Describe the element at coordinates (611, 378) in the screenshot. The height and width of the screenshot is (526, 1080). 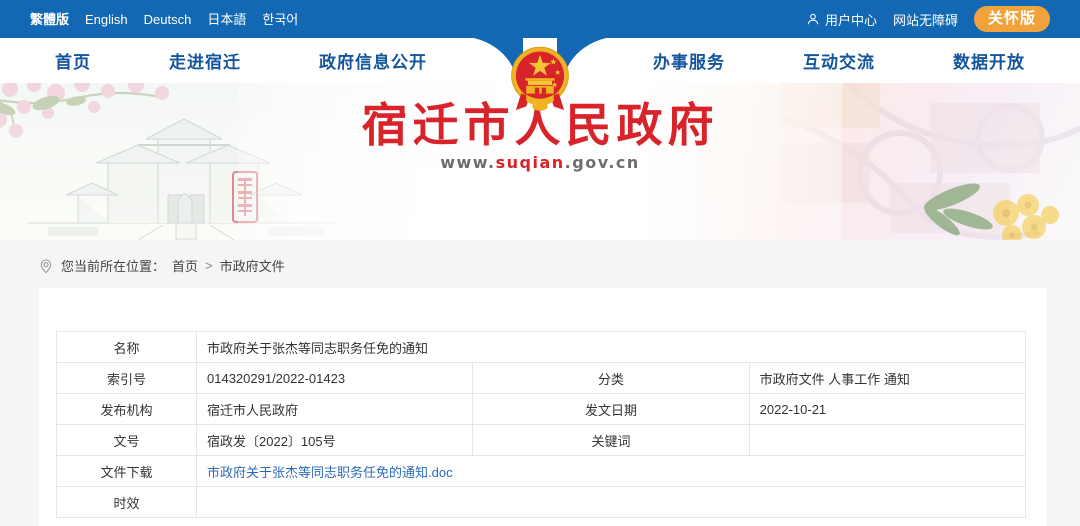
I see `meta-label-category: 分类` at that location.